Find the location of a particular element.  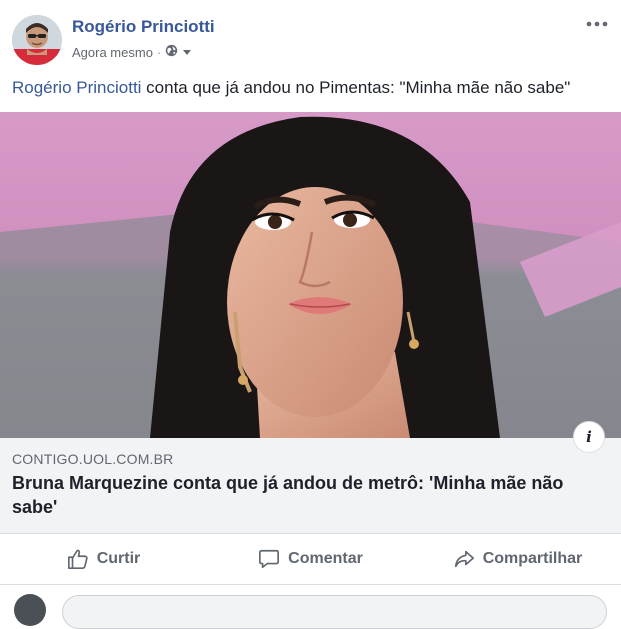

author-name: Rogério Princiotti is located at coordinates (143, 27).